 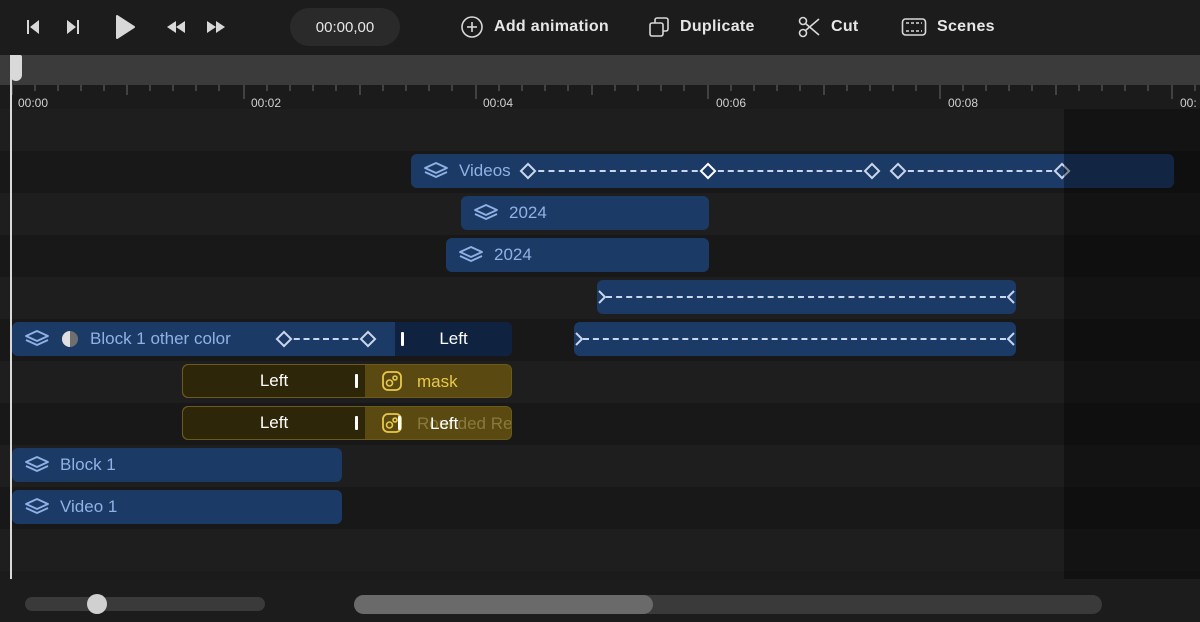 I want to click on horizontal-scrollbar-thumb, so click(x=503, y=604).